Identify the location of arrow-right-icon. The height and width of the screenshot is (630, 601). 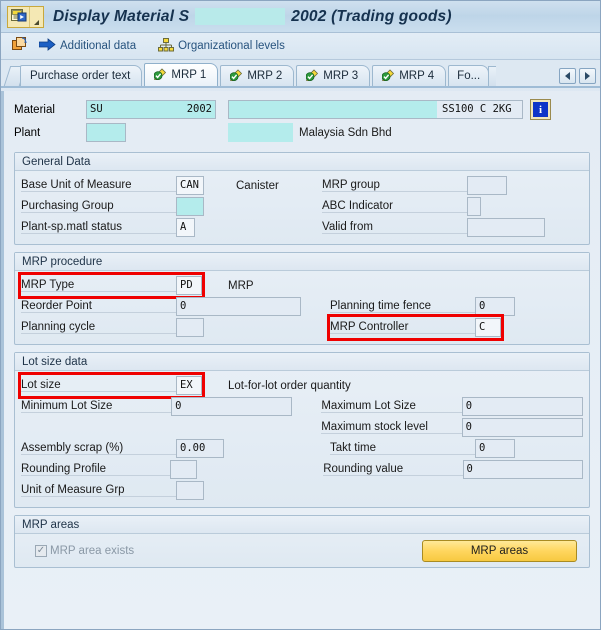
(47, 46).